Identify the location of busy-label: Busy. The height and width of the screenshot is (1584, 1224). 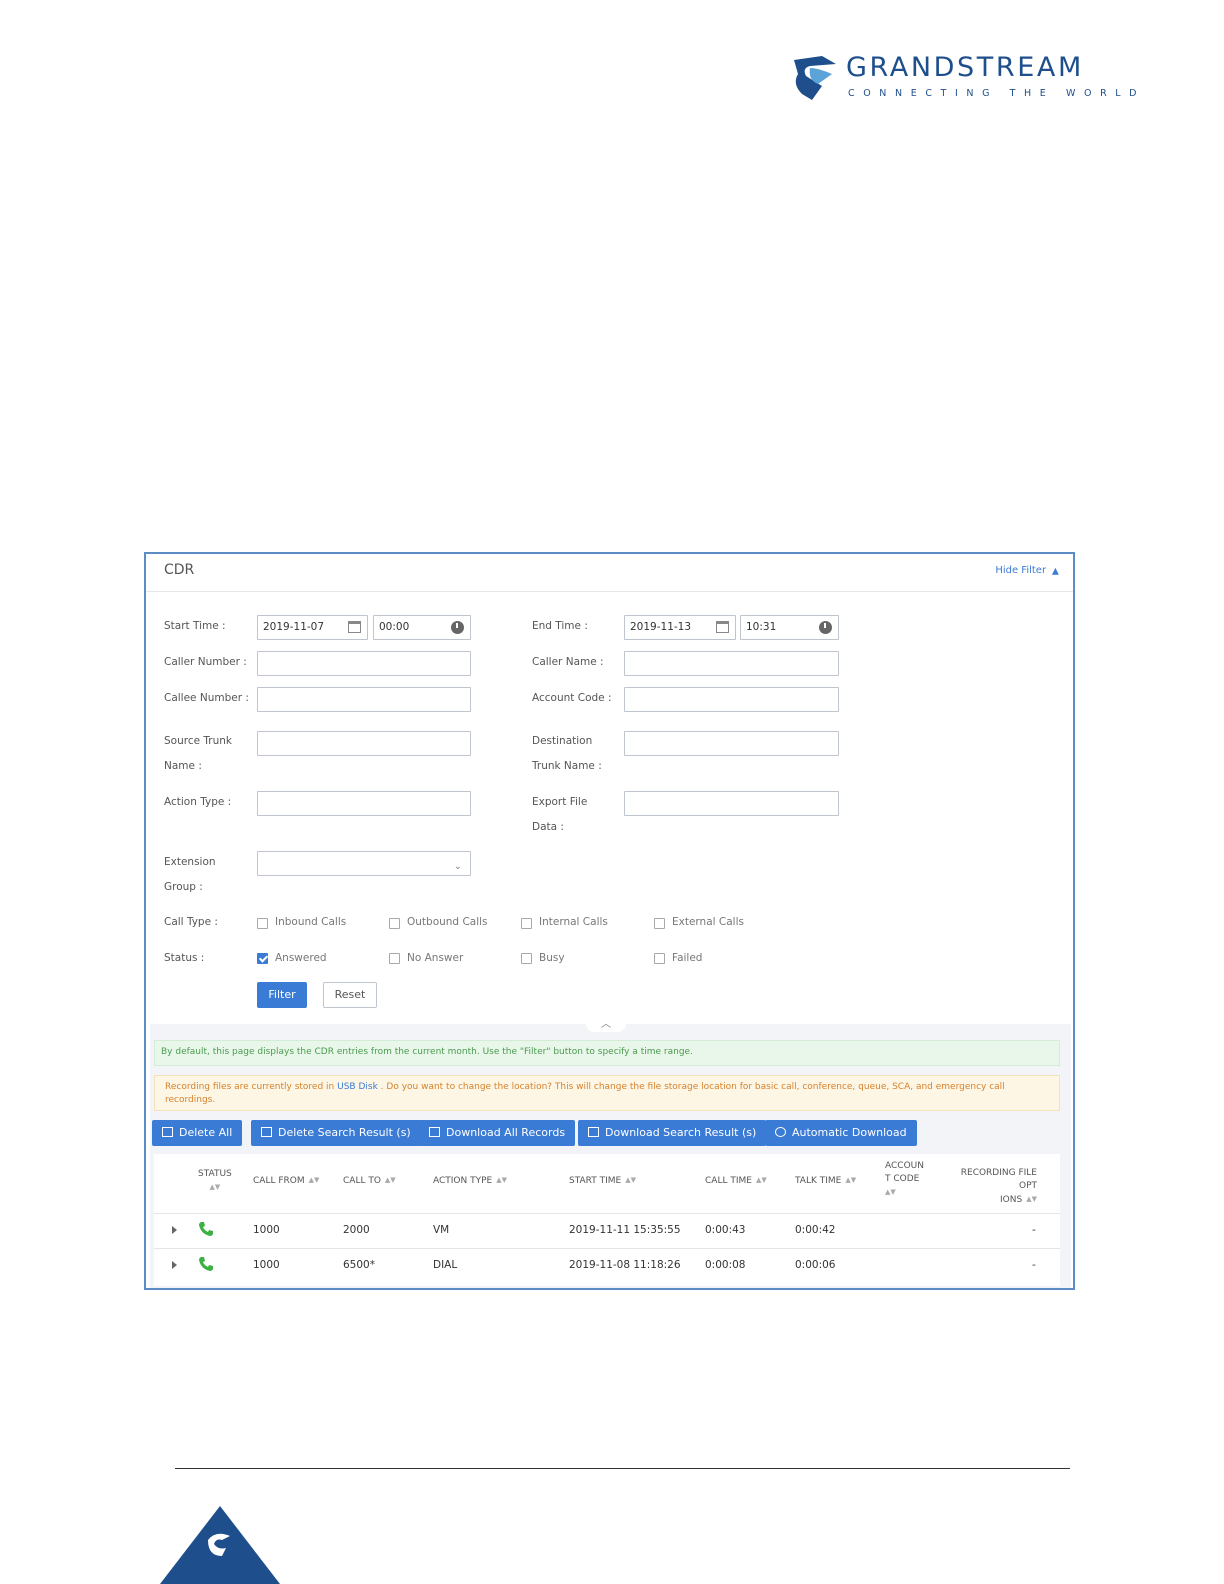
(552, 958).